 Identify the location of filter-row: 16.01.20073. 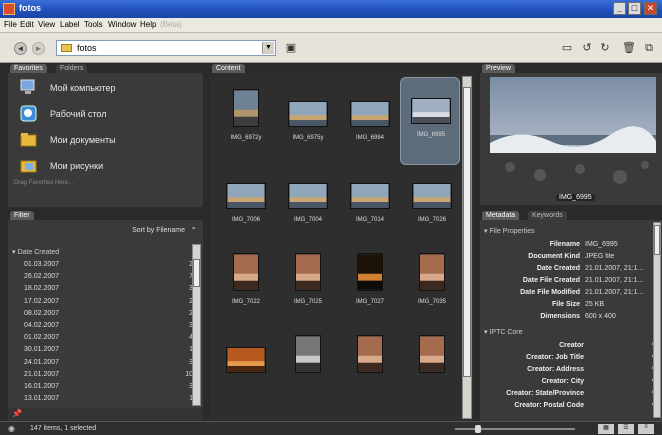
(105, 387).